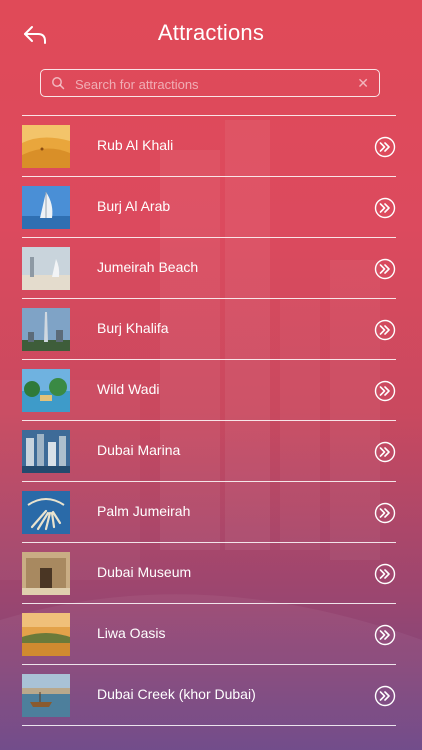 This screenshot has width=422, height=750. Describe the element at coordinates (148, 267) in the screenshot. I see `item-label: Jumeirah Beach` at that location.